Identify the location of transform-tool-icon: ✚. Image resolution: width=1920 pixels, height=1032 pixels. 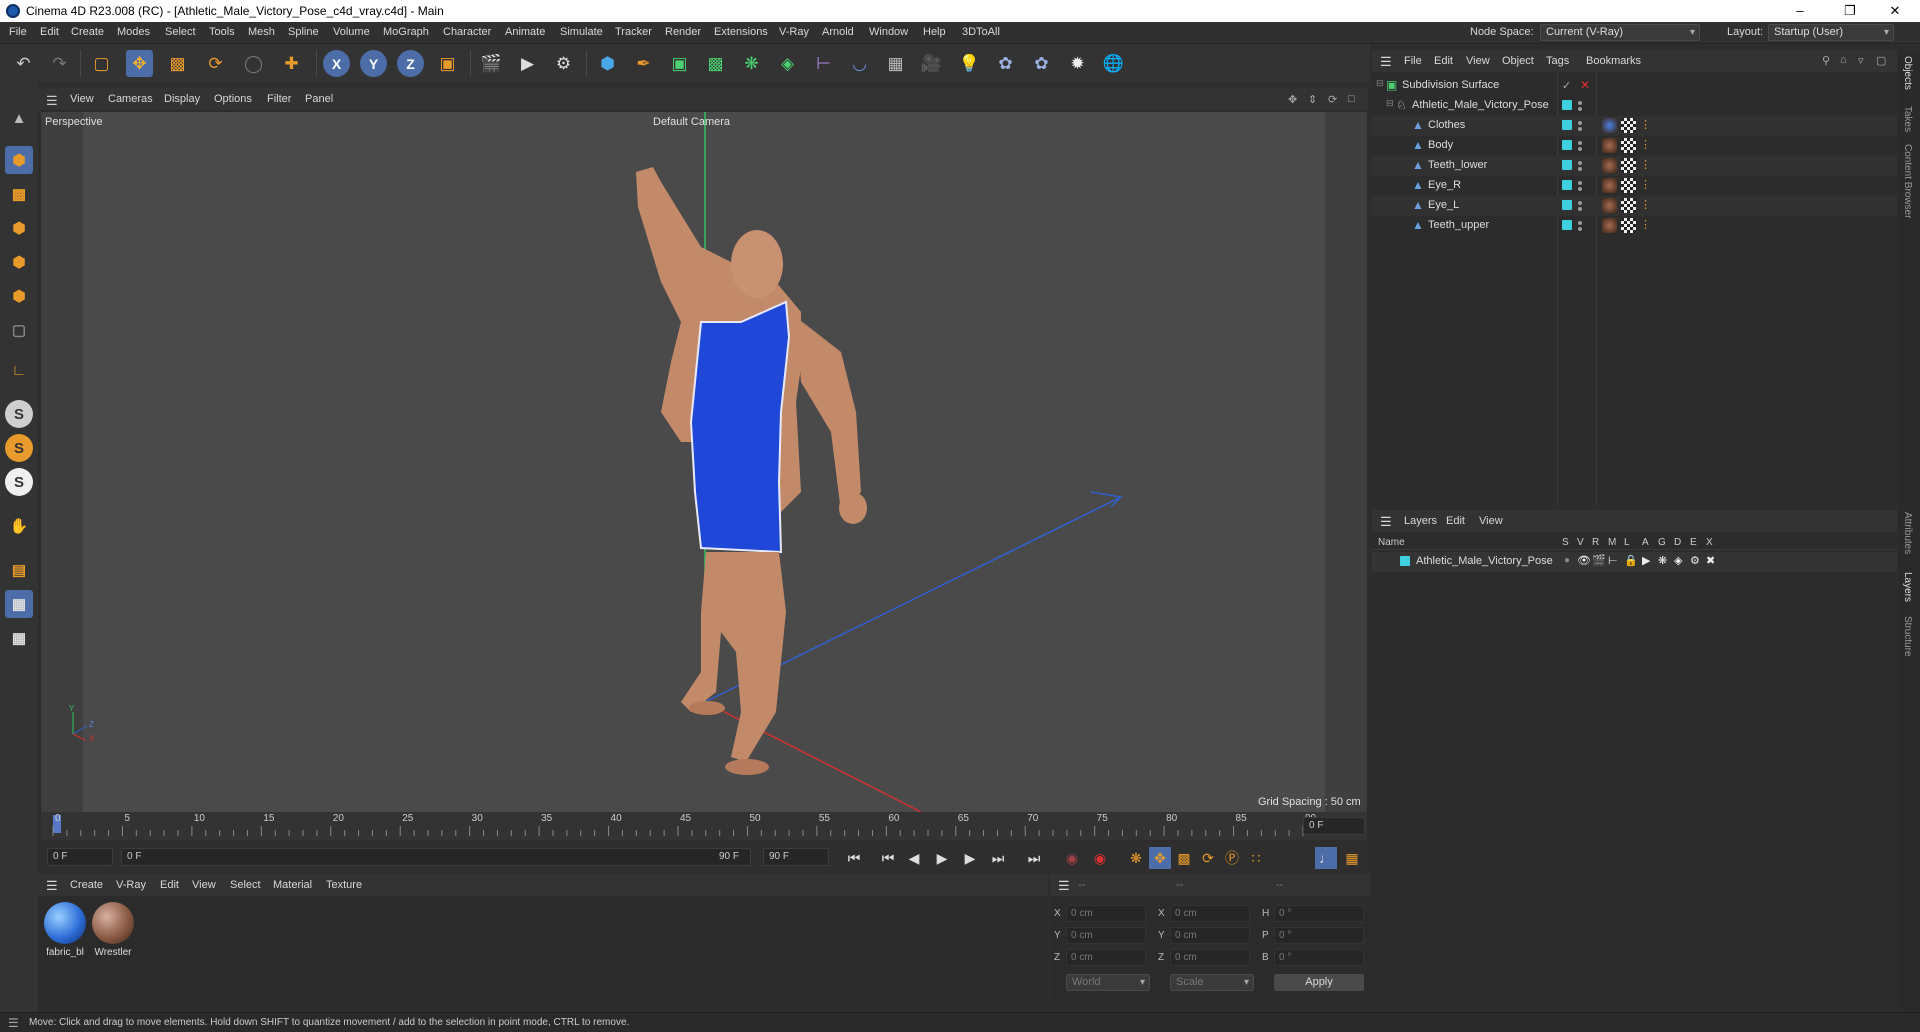
(291, 63).